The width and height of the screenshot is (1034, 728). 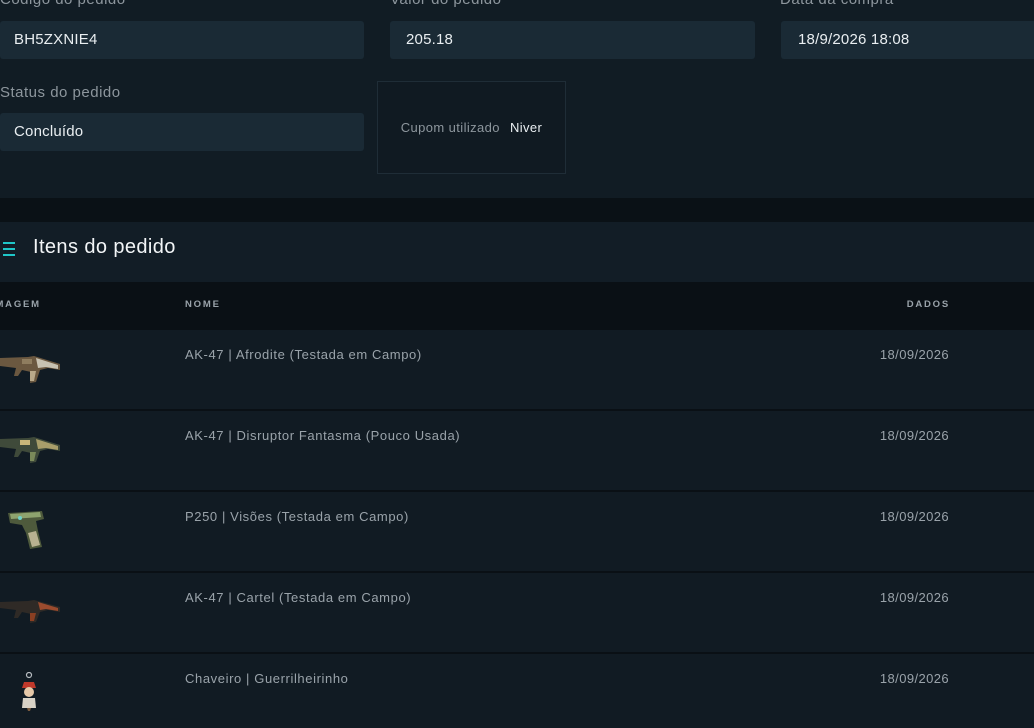 I want to click on items-table-header, so click(x=517, y=306).